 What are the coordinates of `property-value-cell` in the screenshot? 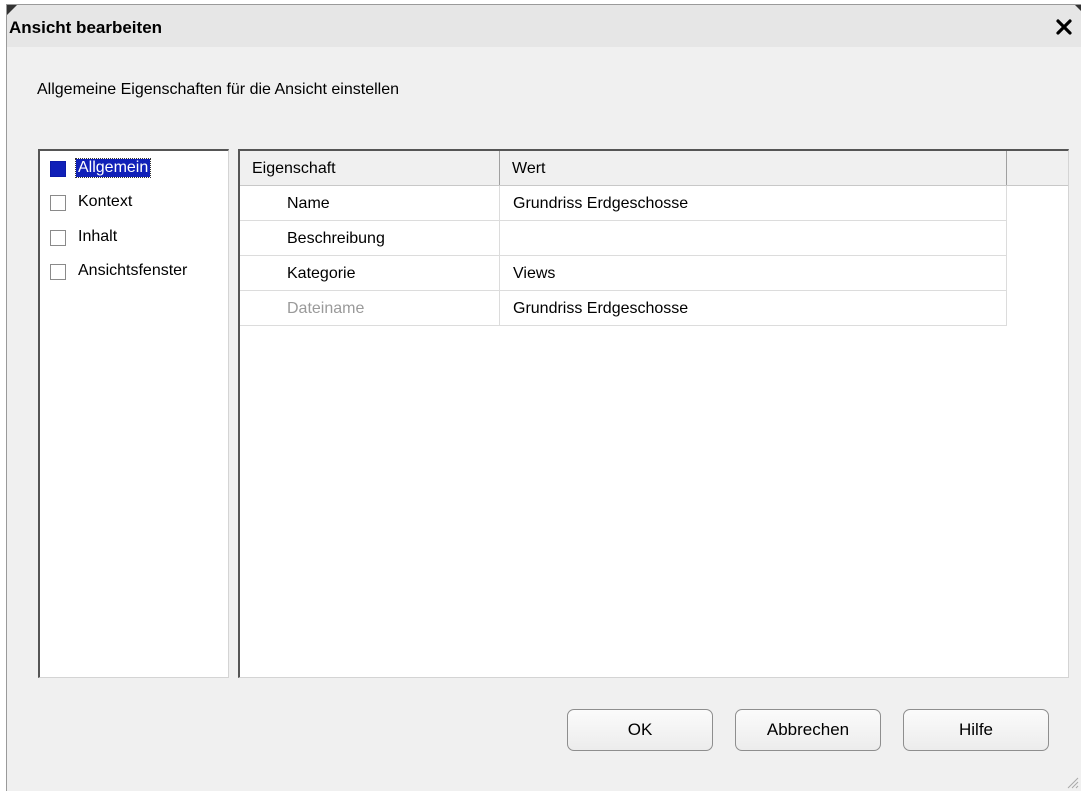 It's located at (753, 238).